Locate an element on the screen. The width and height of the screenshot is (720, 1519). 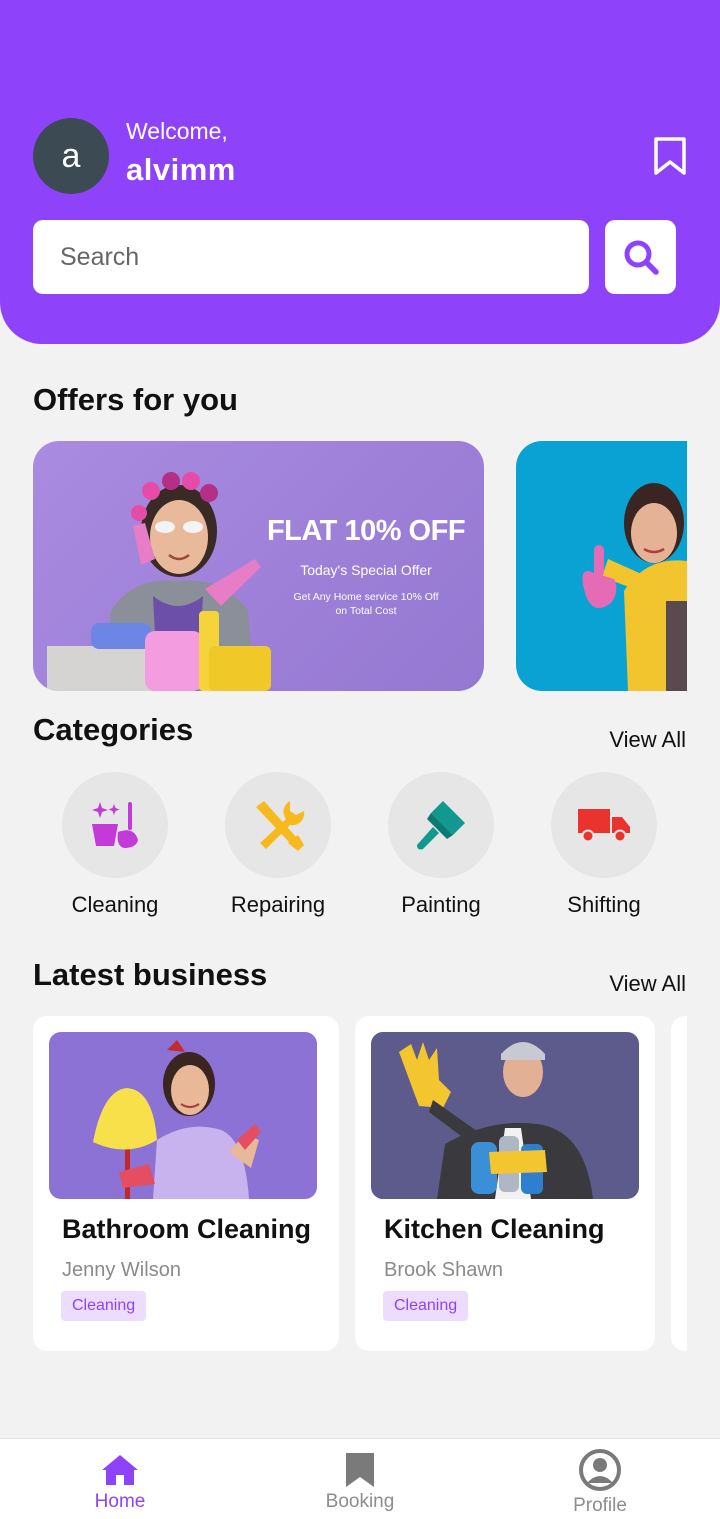
search-button is located at coordinates (640, 257).